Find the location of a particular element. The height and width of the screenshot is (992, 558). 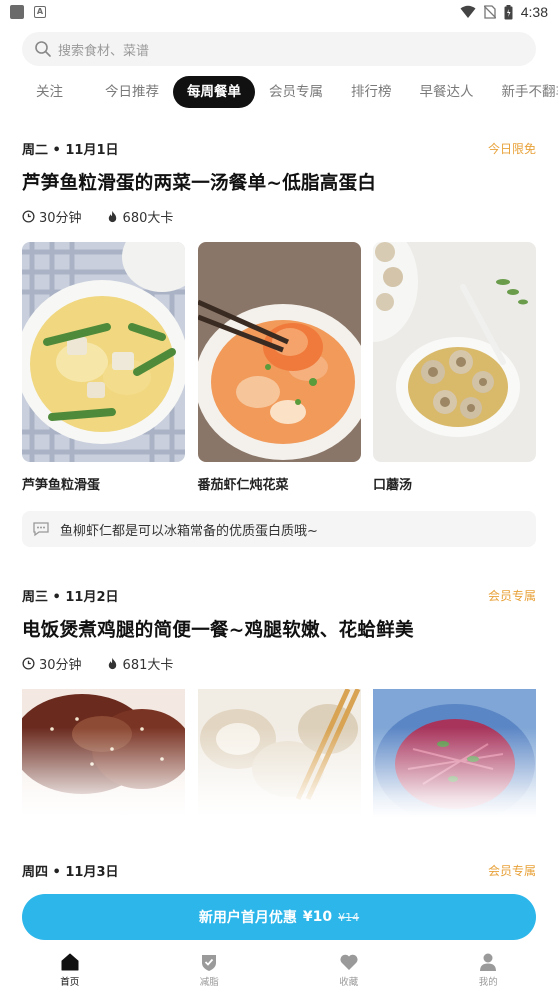

new-user-promo-button: 新用户首月优惠 ¥10 ¥14 is located at coordinates (279, 917).